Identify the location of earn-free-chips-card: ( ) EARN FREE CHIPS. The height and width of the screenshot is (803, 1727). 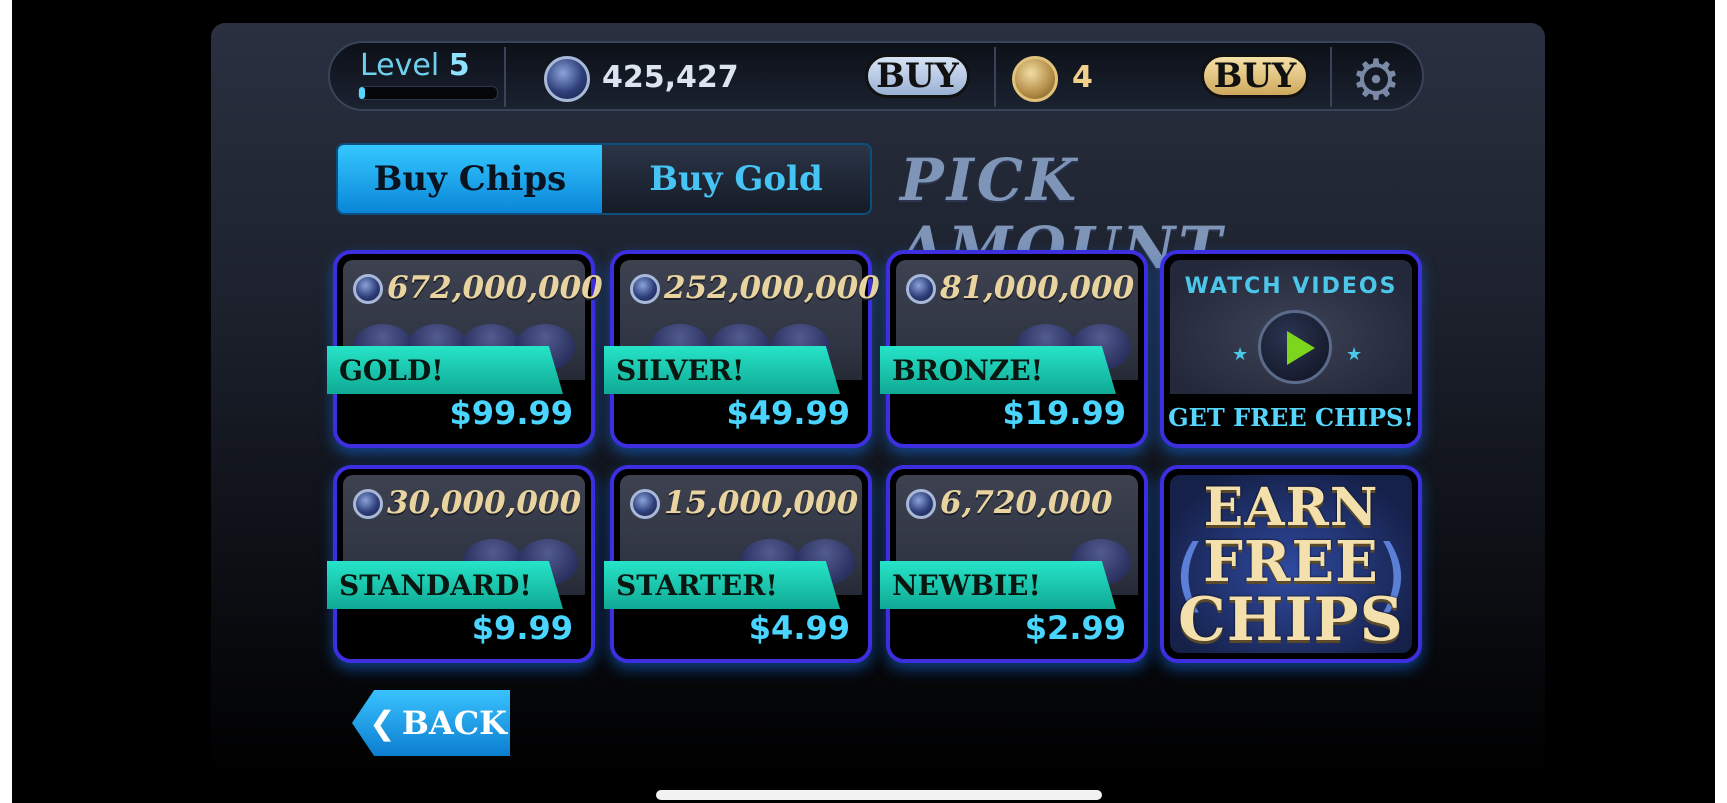
(1291, 564).